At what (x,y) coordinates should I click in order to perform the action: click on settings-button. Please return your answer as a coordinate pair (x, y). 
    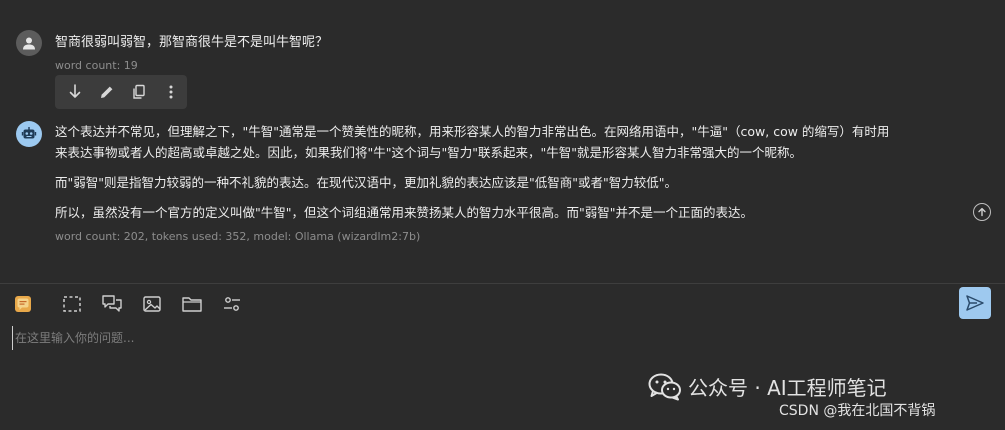
    Looking at the image, I should click on (232, 304).